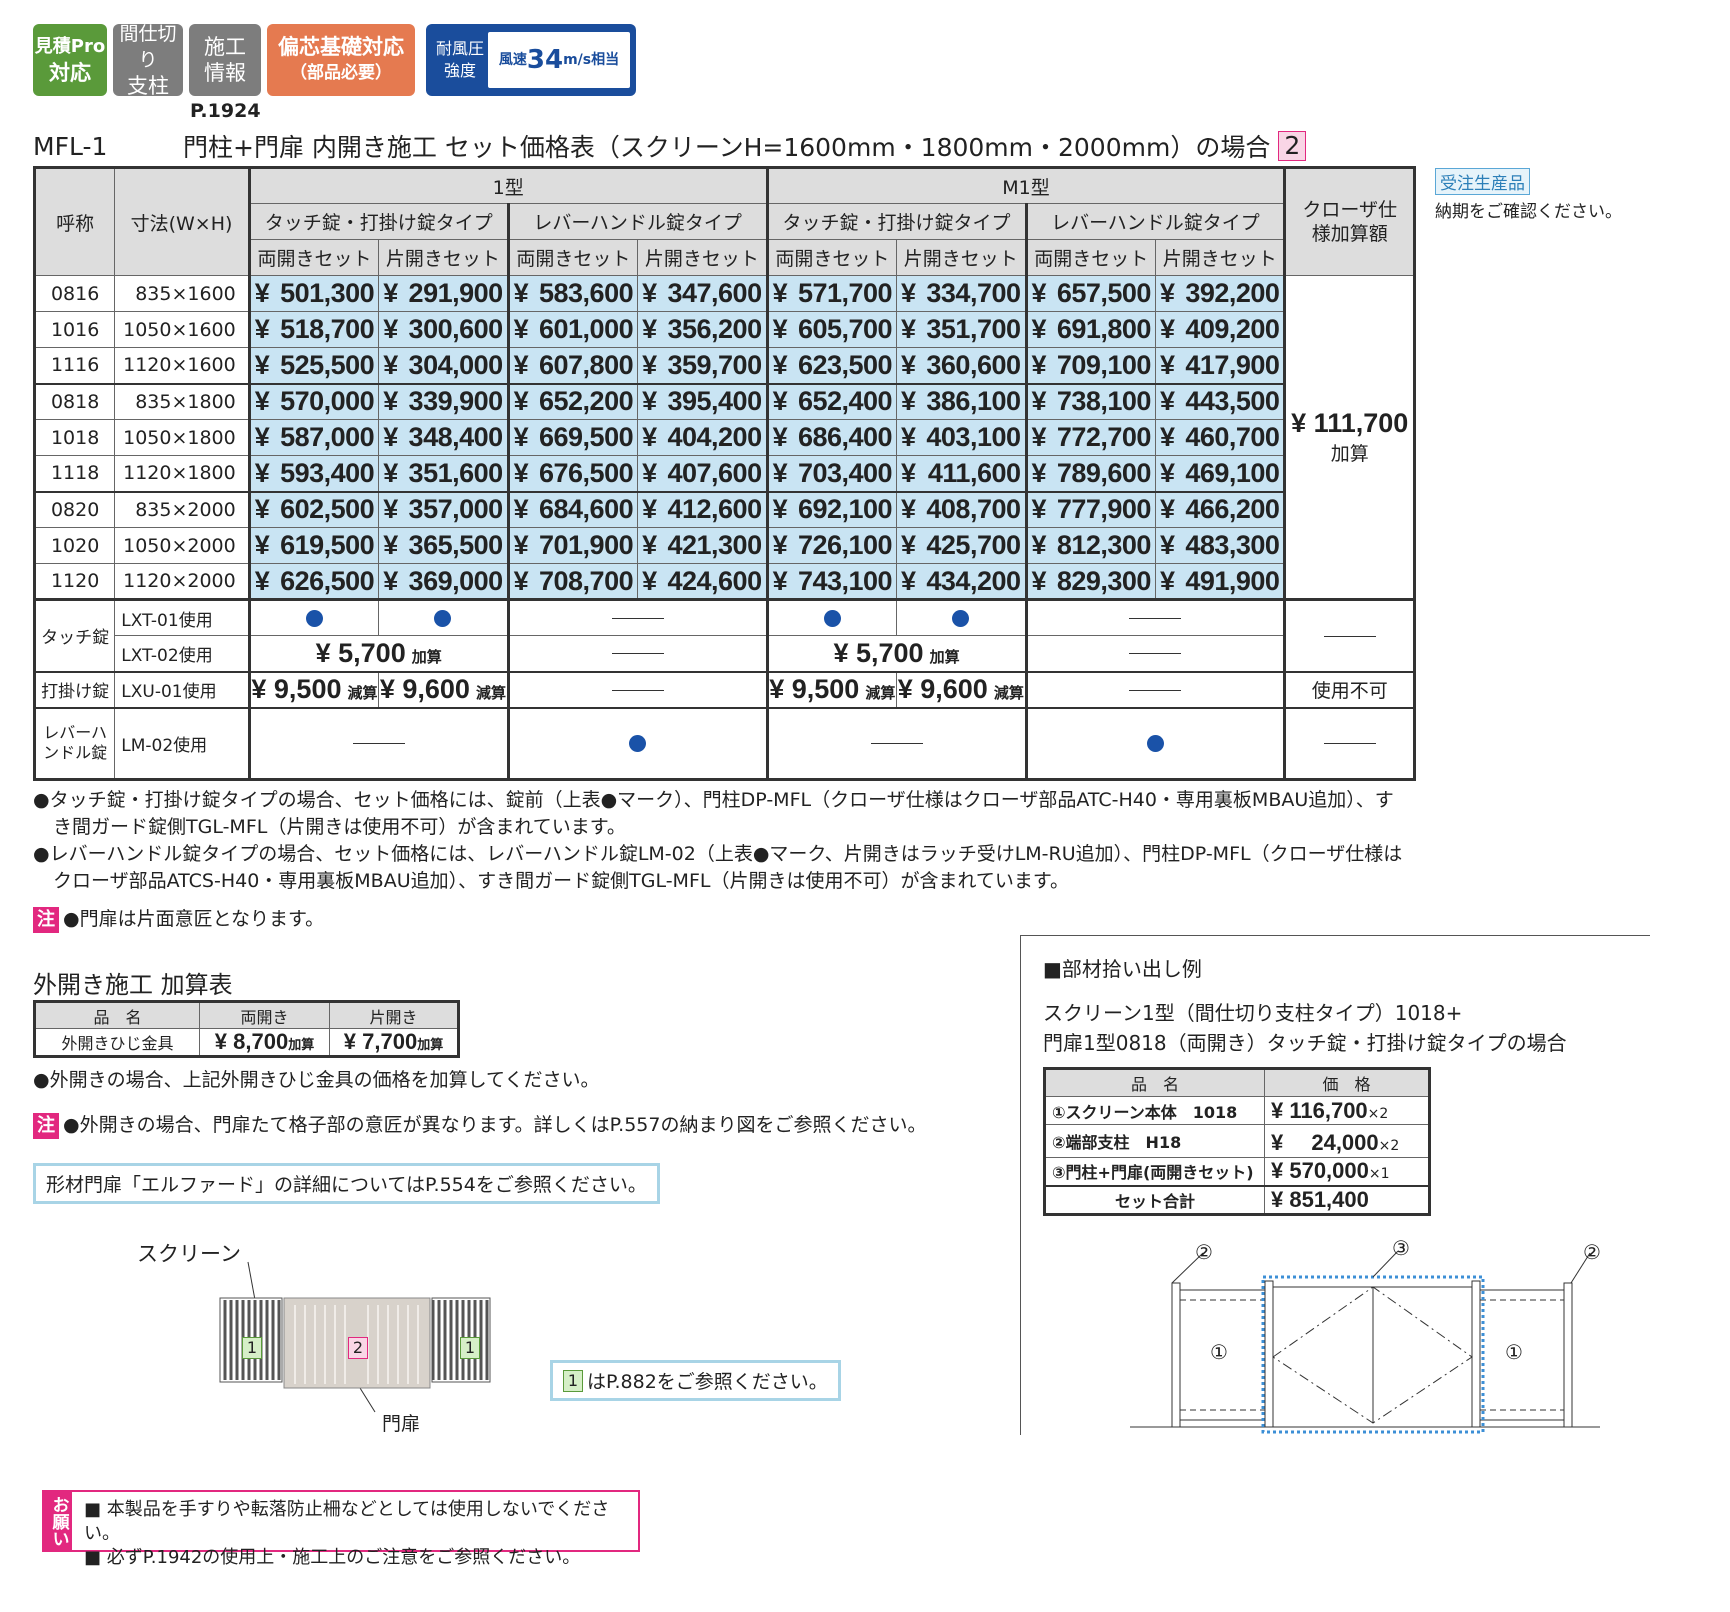  What do you see at coordinates (714, 509) in the screenshot?
I see `price-value: 412,600` at bounding box center [714, 509].